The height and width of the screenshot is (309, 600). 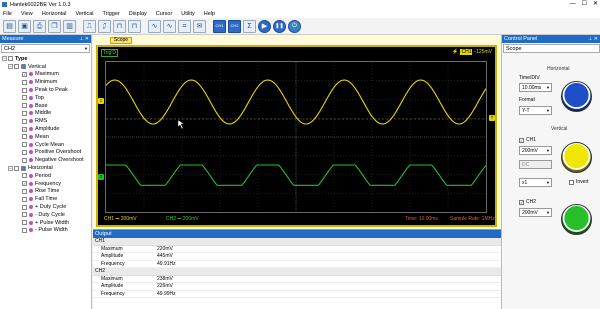 I want to click on fall-edge-icon: ⎎, so click(x=104, y=26).